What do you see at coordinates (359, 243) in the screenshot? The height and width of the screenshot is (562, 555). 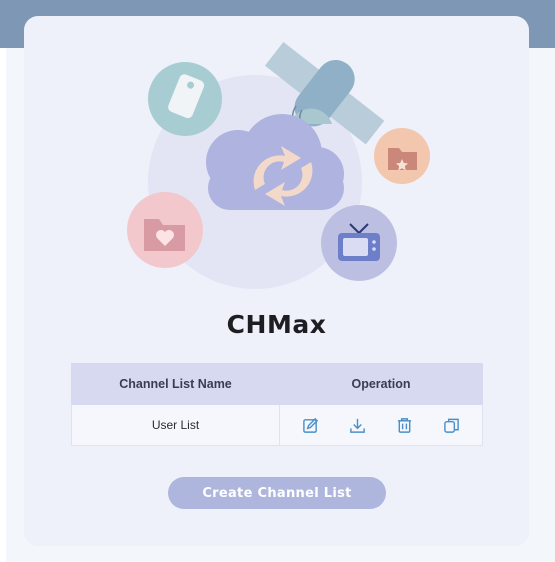 I see `tv-icon` at bounding box center [359, 243].